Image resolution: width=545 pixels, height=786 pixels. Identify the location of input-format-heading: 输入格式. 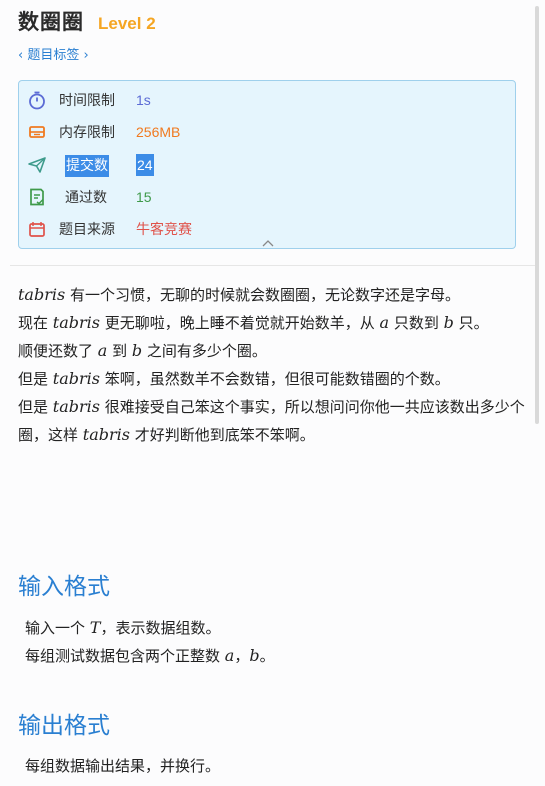
(64, 587).